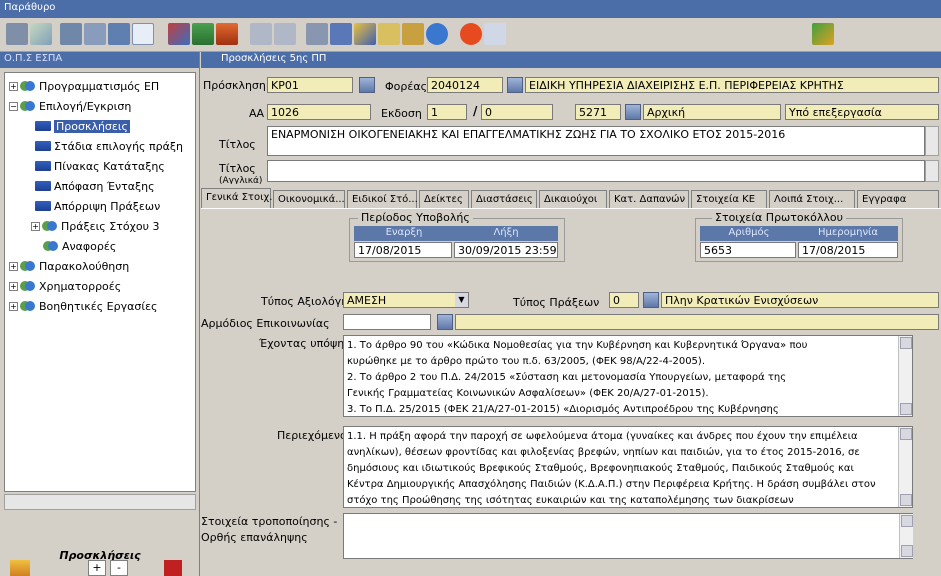 The height and width of the screenshot is (576, 941). Describe the element at coordinates (365, 34) in the screenshot. I see `edit-icon` at that location.